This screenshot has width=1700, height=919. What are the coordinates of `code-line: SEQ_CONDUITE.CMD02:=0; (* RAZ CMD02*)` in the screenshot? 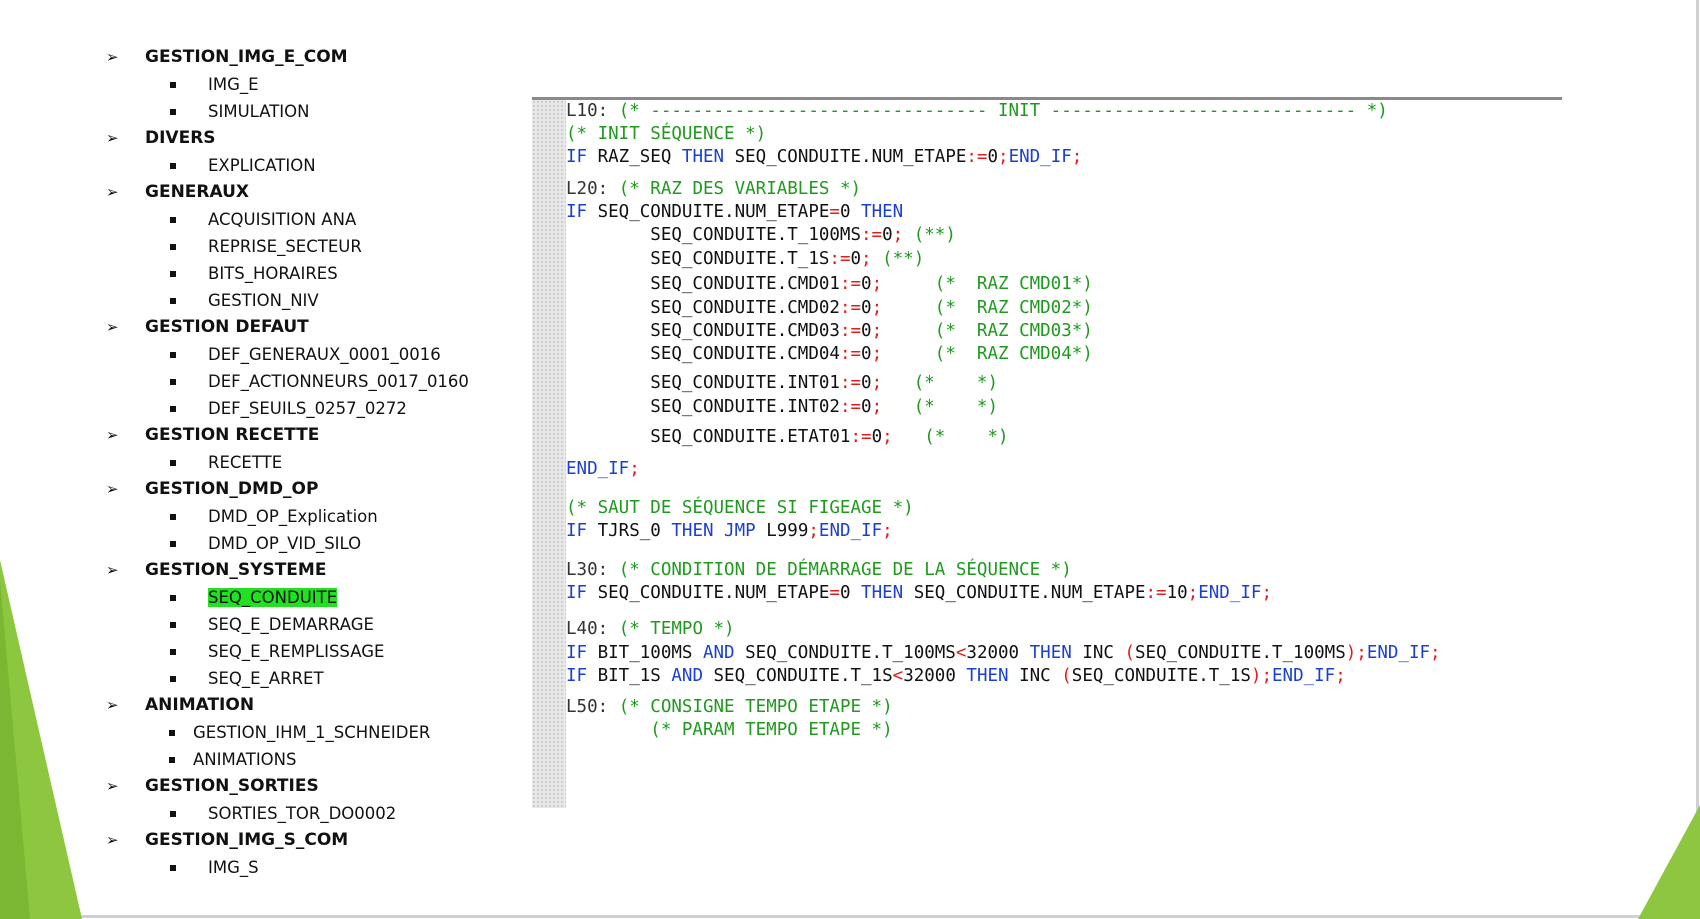 It's located at (829, 308).